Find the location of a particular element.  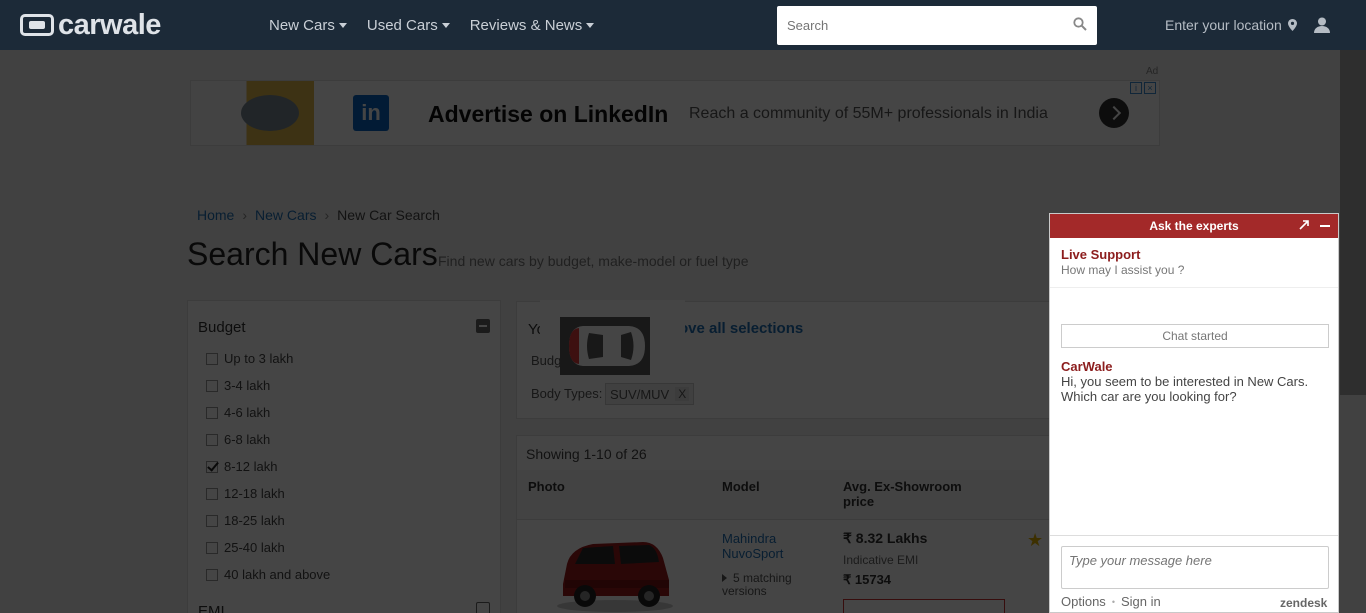

search-input is located at coordinates (919, 25).